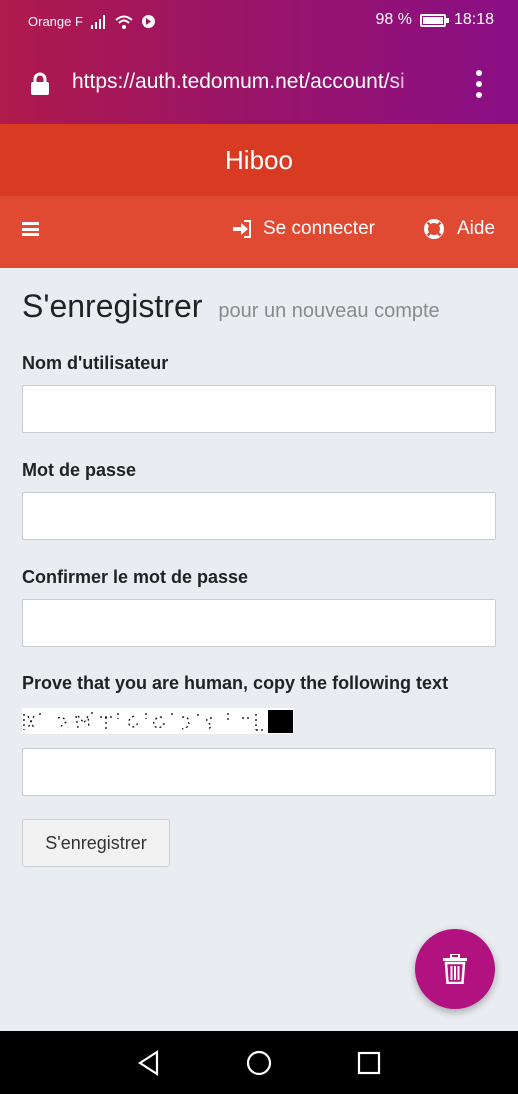 The width and height of the screenshot is (518, 1094). I want to click on page-subtitle: pour un nouveau compte, so click(329, 311).